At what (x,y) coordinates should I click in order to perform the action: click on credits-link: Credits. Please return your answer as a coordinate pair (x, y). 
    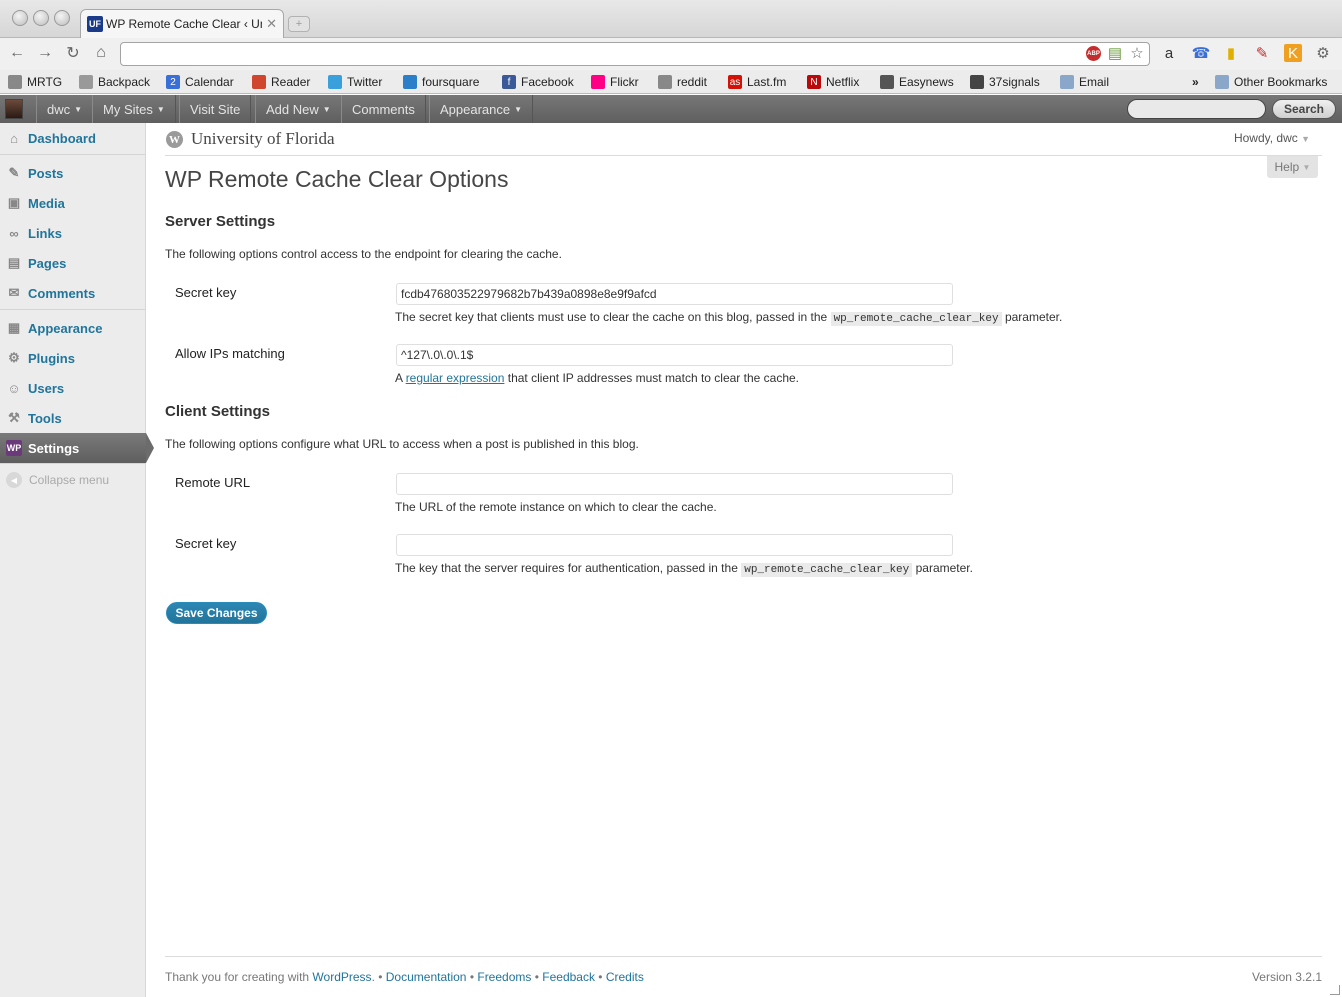
    Looking at the image, I should click on (625, 977).